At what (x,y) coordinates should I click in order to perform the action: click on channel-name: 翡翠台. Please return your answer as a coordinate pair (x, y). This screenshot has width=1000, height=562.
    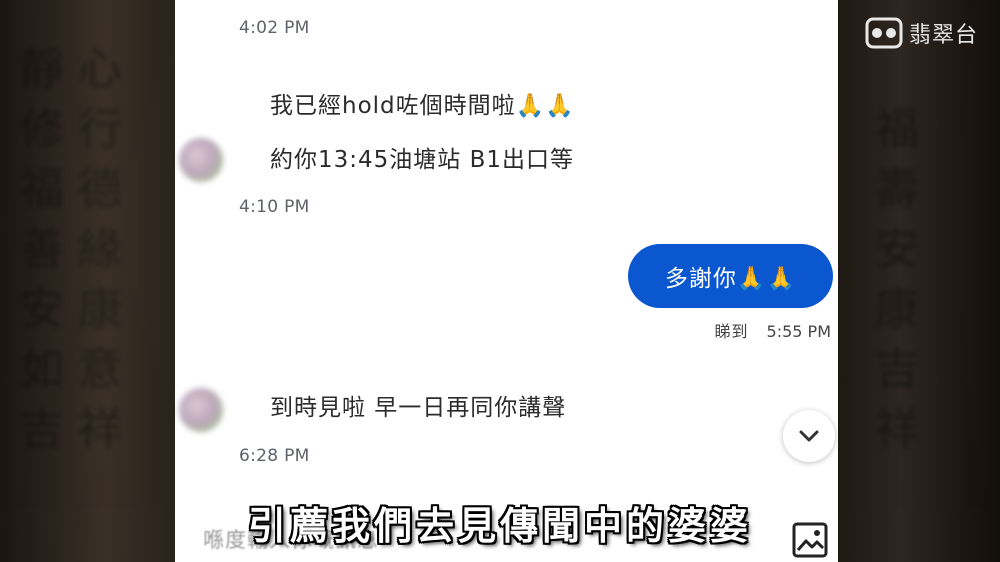
    Looking at the image, I should click on (943, 35).